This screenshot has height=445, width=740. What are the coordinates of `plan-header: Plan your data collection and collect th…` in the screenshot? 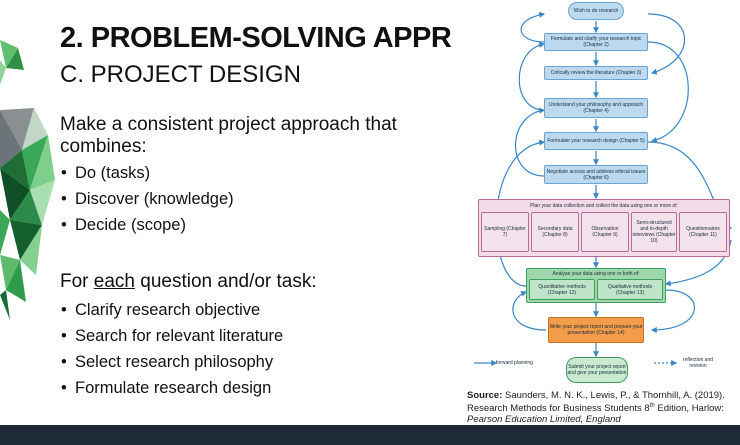 It's located at (604, 206).